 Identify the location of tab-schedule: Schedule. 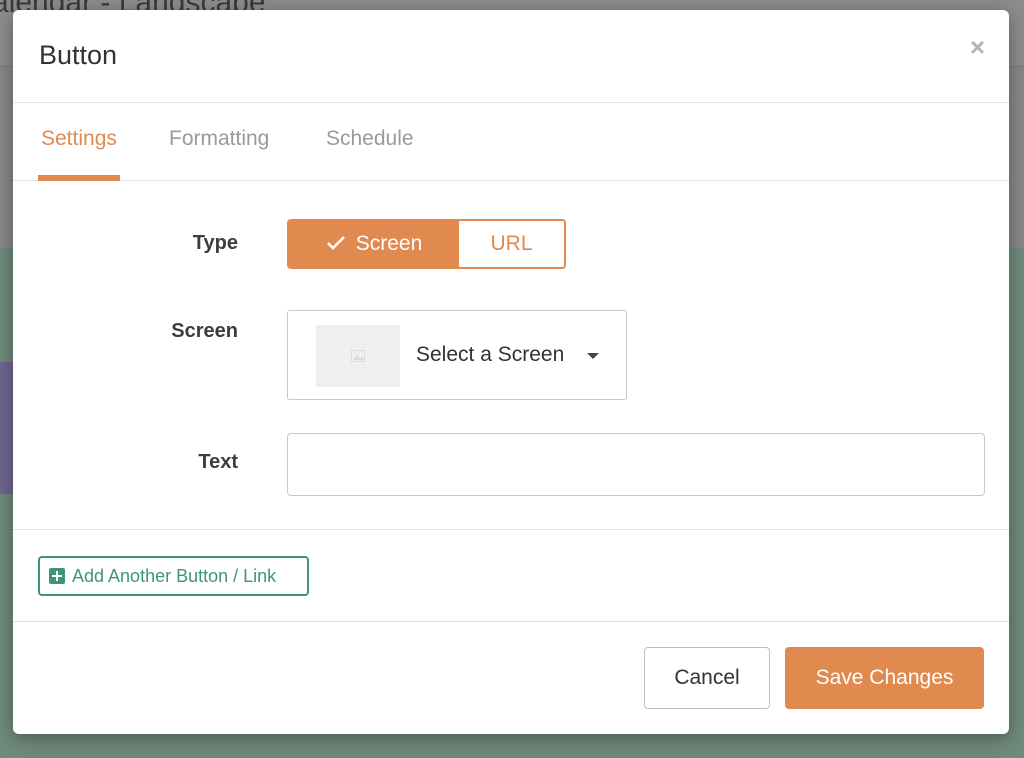
(370, 154).